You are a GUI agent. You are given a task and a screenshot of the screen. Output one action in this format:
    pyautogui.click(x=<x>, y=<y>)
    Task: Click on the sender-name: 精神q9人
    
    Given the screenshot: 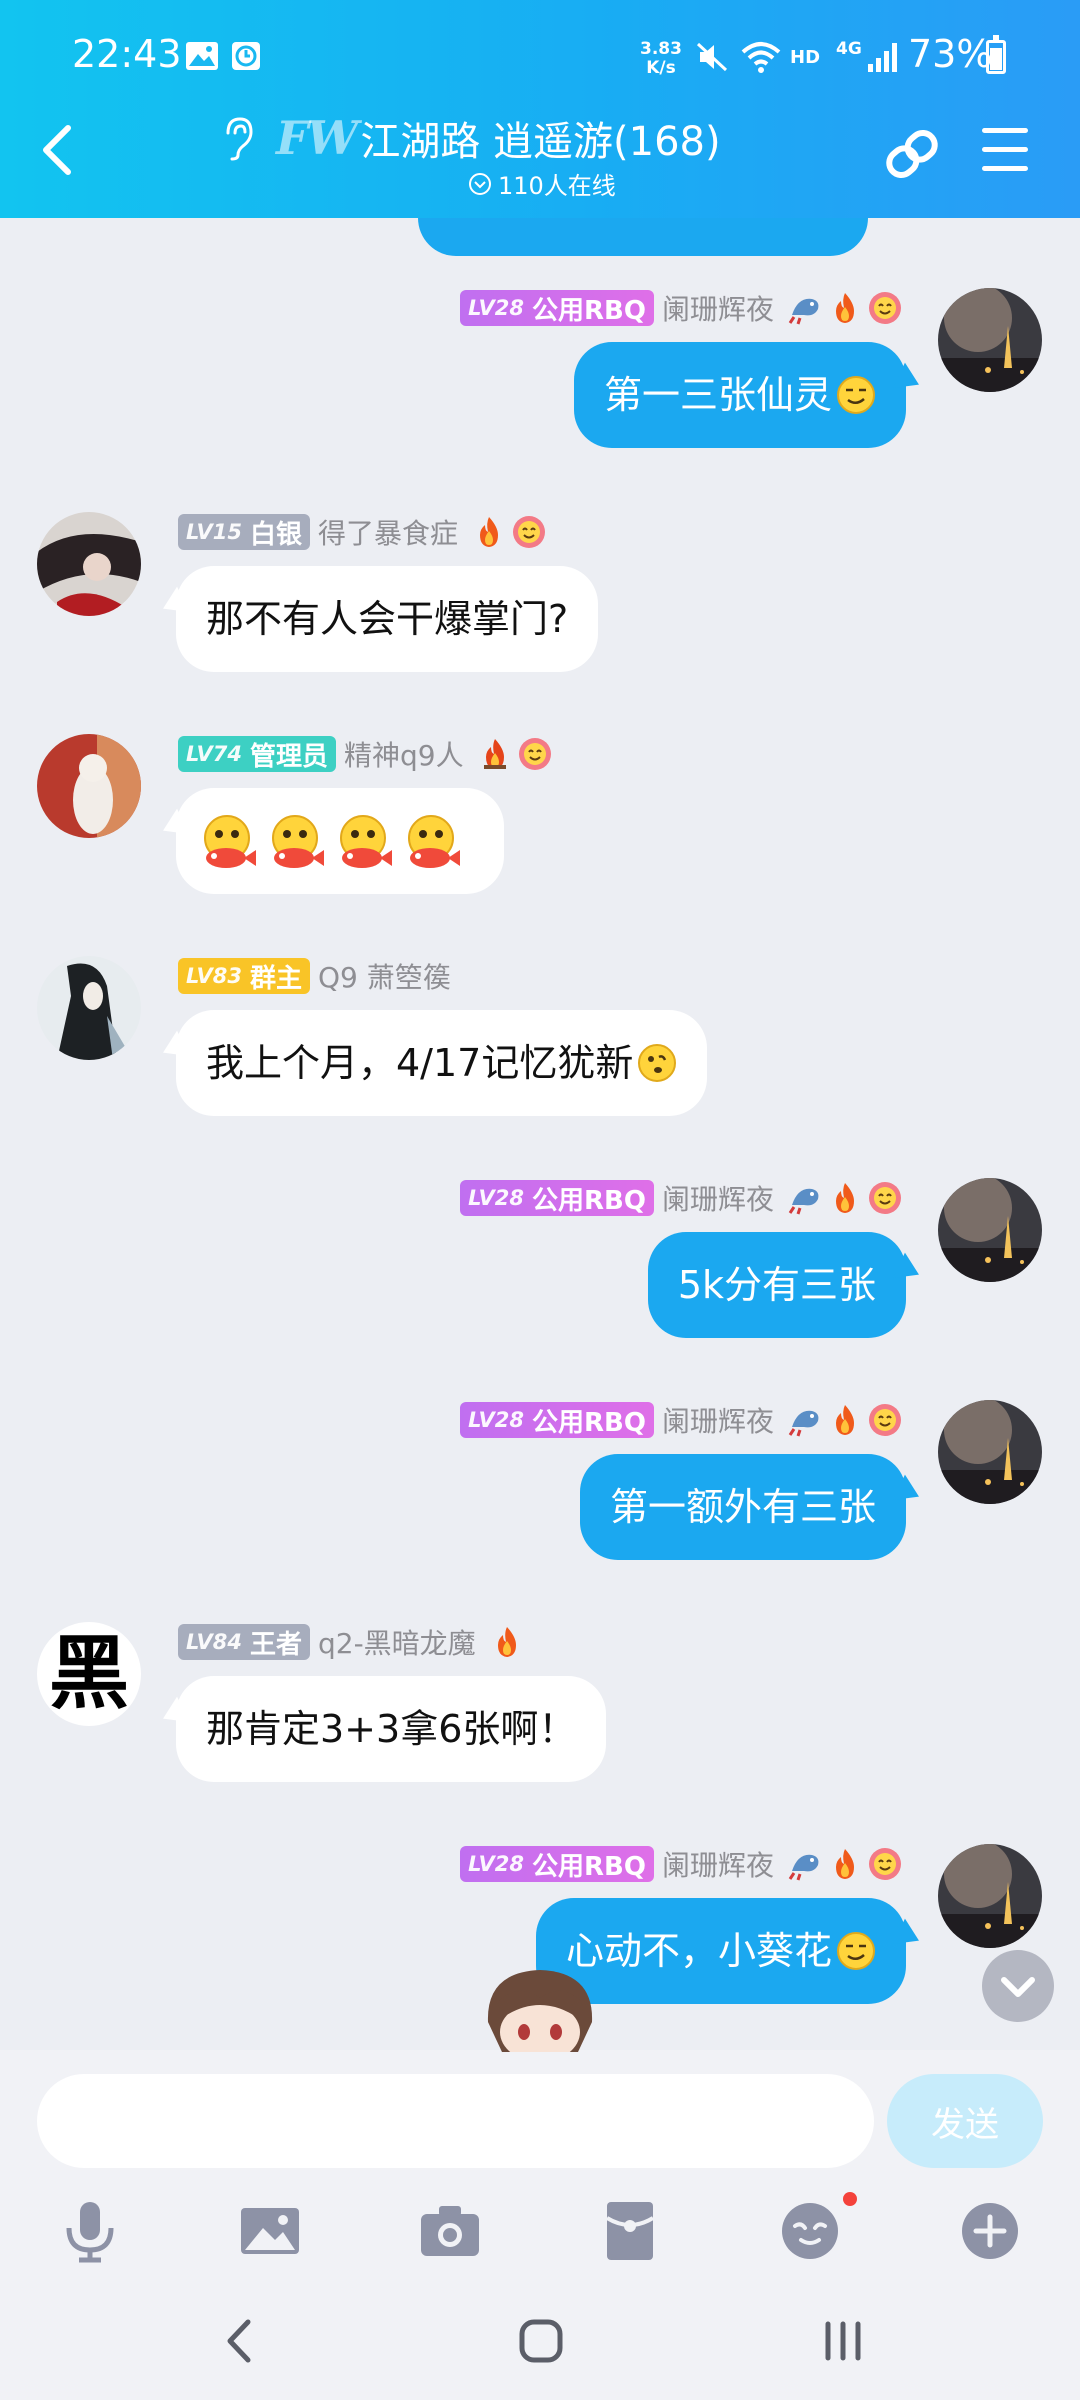 What is the action you would take?
    pyautogui.click(x=404, y=754)
    